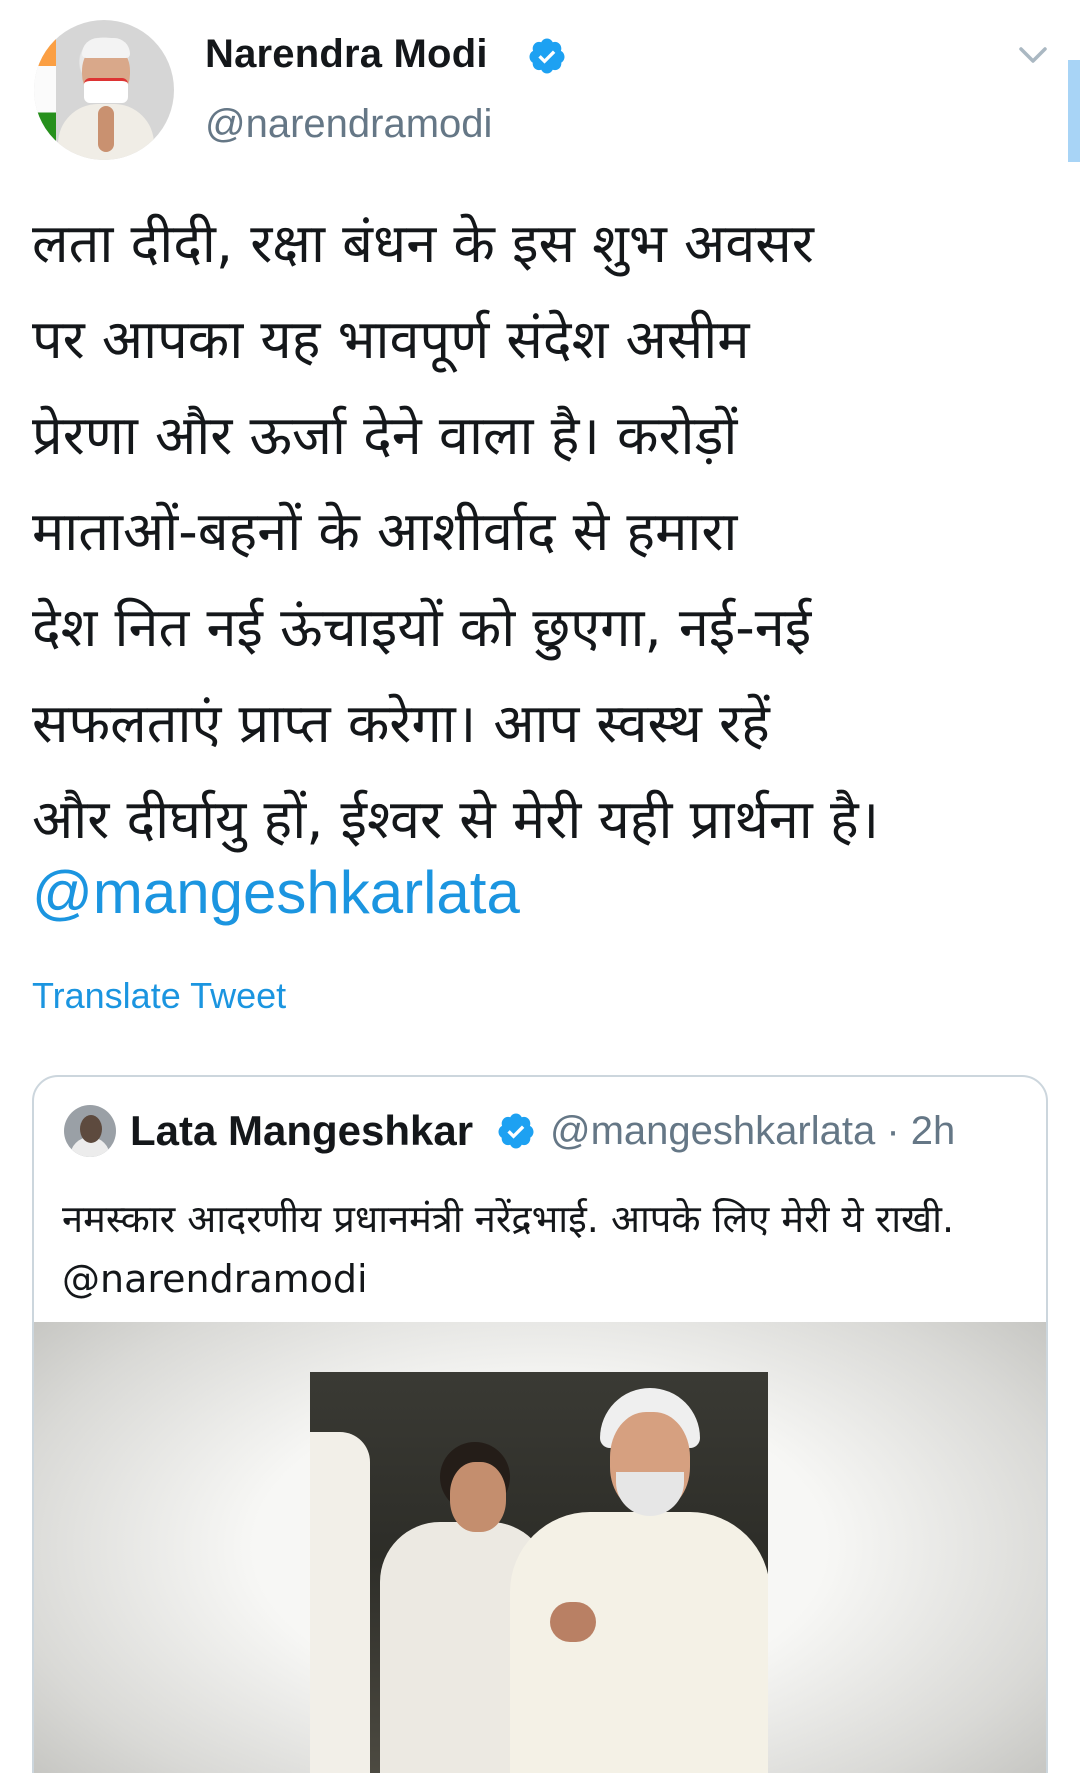 This screenshot has height=1773, width=1080. Describe the element at coordinates (933, 1131) in the screenshot. I see `quoted-tweet-time: 2h` at that location.